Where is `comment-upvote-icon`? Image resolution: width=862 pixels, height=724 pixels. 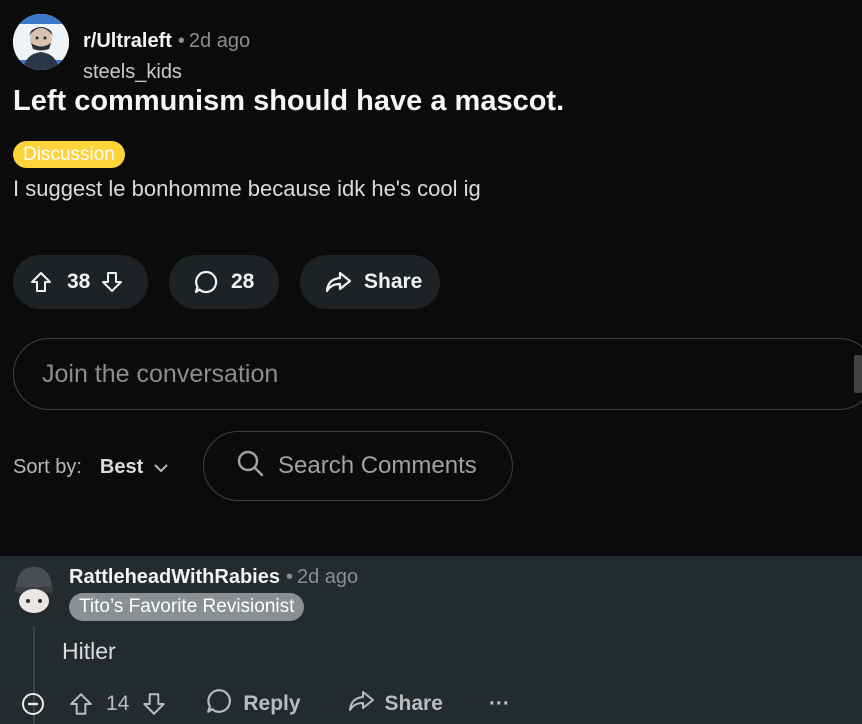 comment-upvote-icon is located at coordinates (81, 704).